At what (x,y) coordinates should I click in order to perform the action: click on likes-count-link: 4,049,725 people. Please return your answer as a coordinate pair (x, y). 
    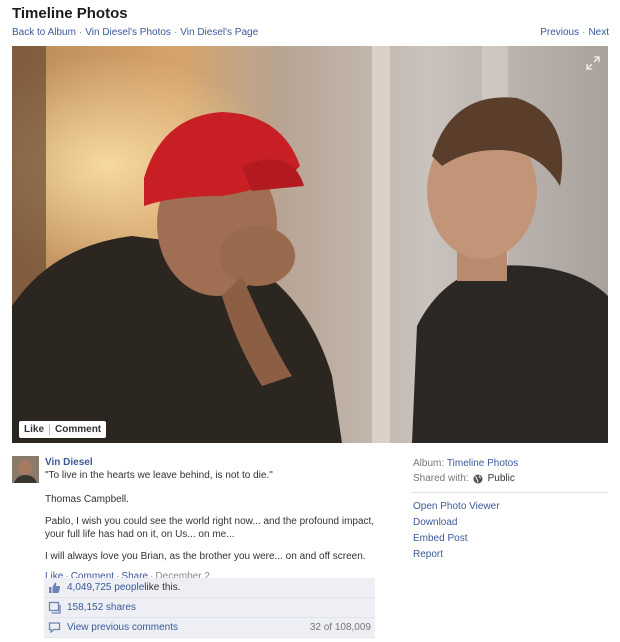
    Looking at the image, I should click on (105, 587).